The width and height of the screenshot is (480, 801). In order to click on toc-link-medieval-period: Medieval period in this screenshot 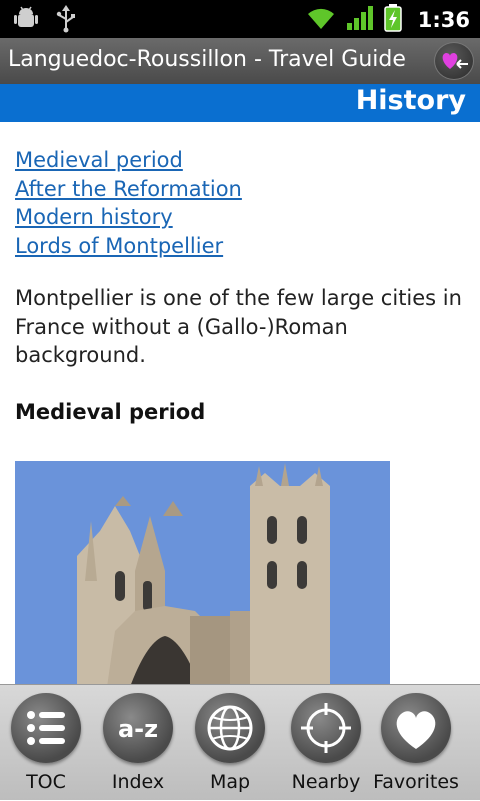, I will do `click(128, 160)`.